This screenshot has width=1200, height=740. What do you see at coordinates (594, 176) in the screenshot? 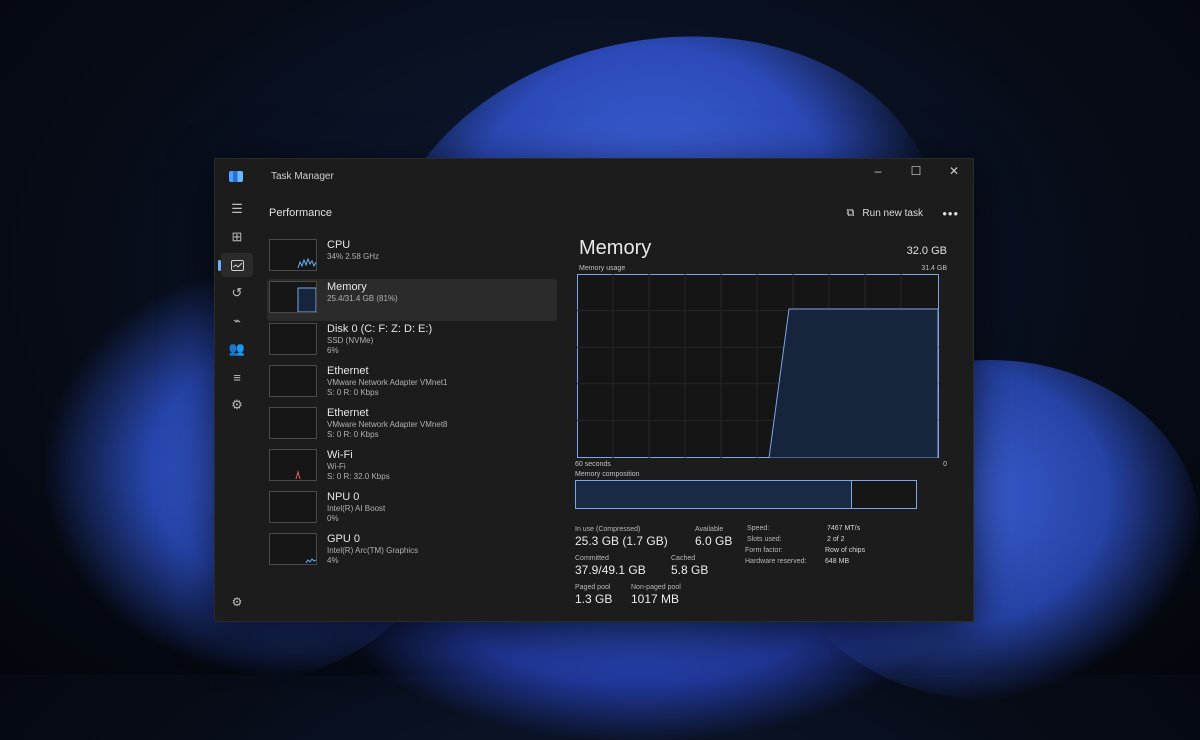
I see `title-bar: Task Manager – ☐ ✕` at bounding box center [594, 176].